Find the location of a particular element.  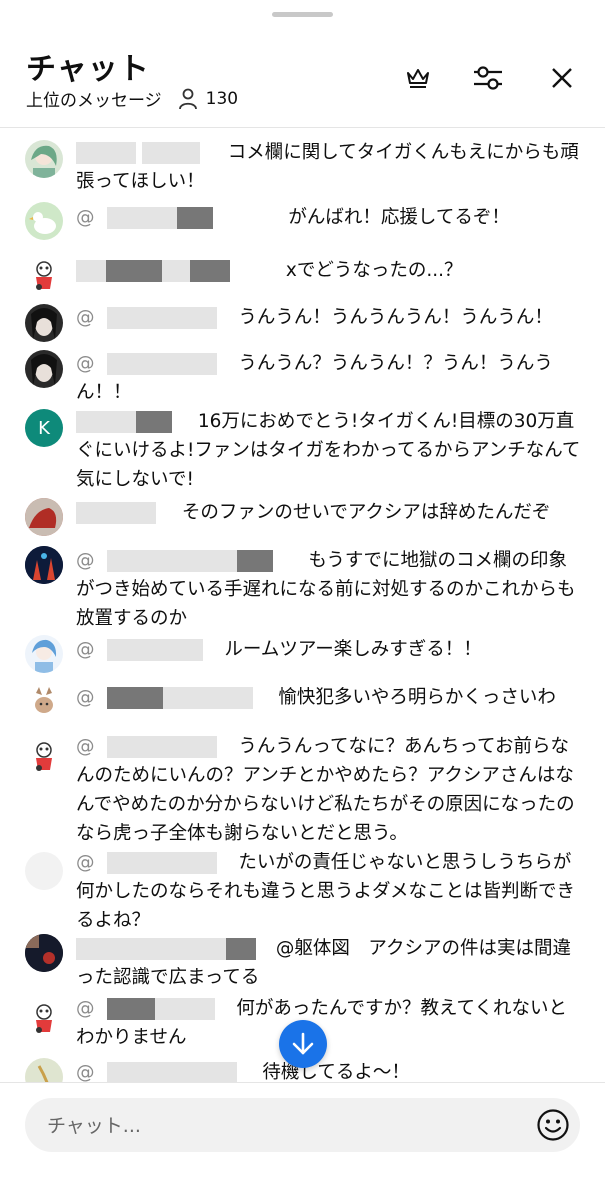

sliders-icon is located at coordinates (488, 78).